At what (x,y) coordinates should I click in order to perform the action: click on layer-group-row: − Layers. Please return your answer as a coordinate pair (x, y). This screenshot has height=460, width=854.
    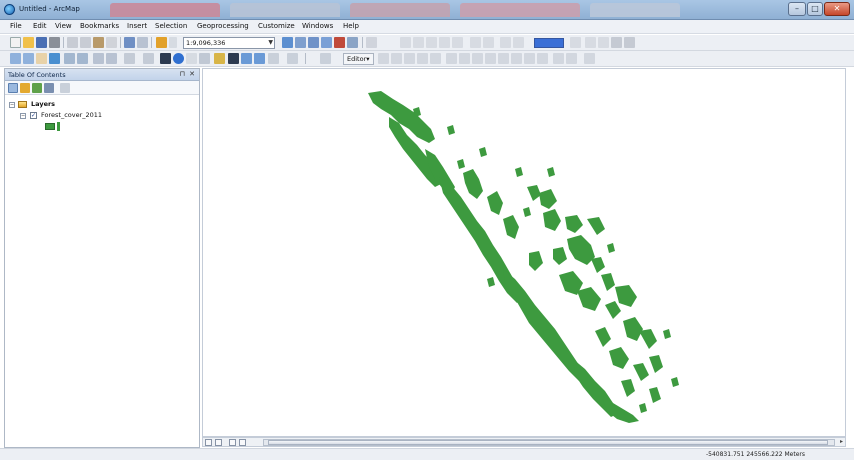
    Looking at the image, I should click on (102, 104).